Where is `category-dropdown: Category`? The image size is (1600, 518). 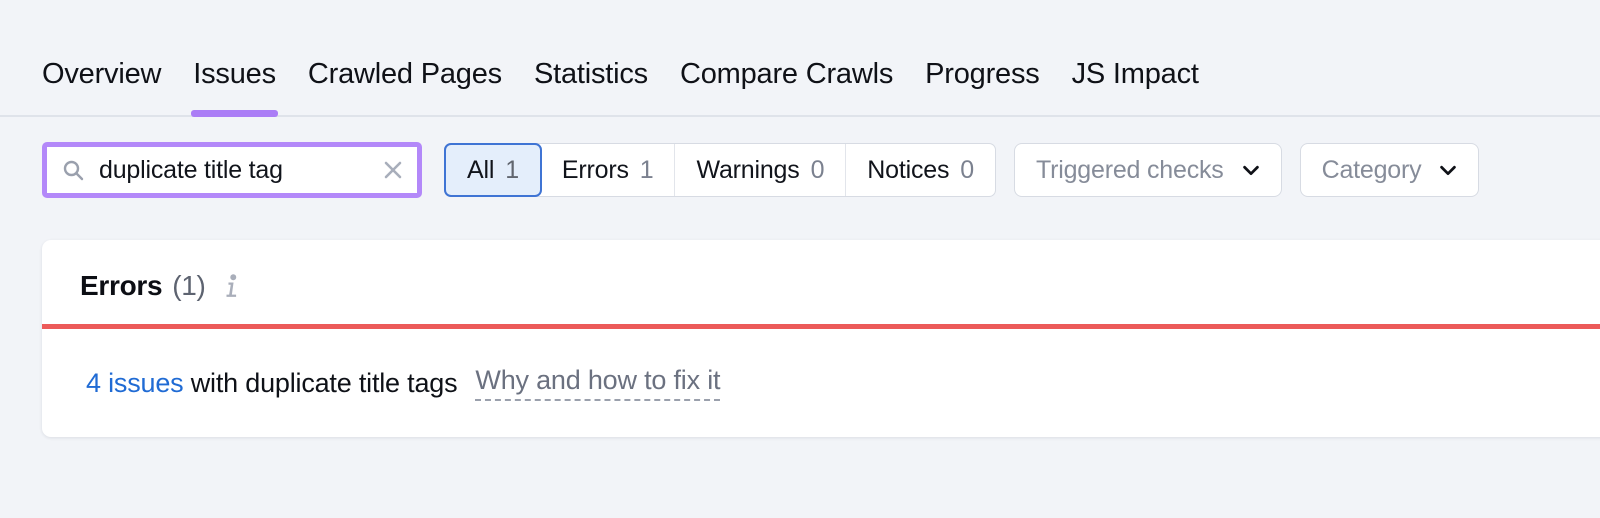 category-dropdown: Category is located at coordinates (1389, 170).